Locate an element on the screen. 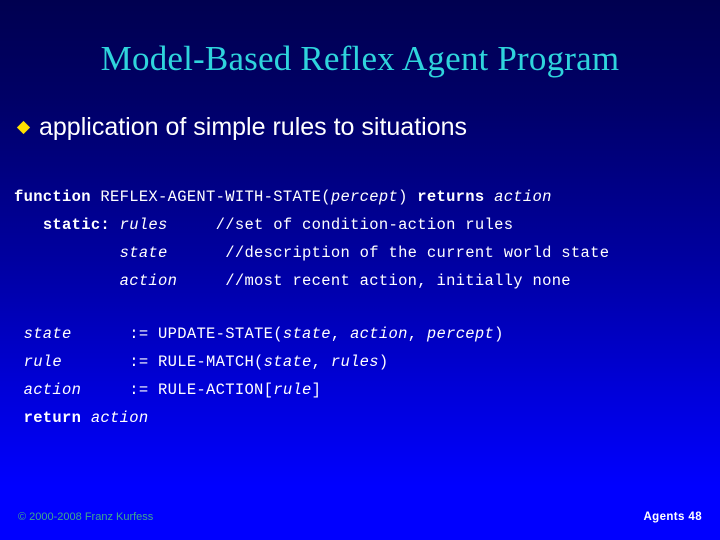 This screenshot has width=720, height=540. code-line: action := RULE-ACTION[rule] is located at coordinates (259, 390).